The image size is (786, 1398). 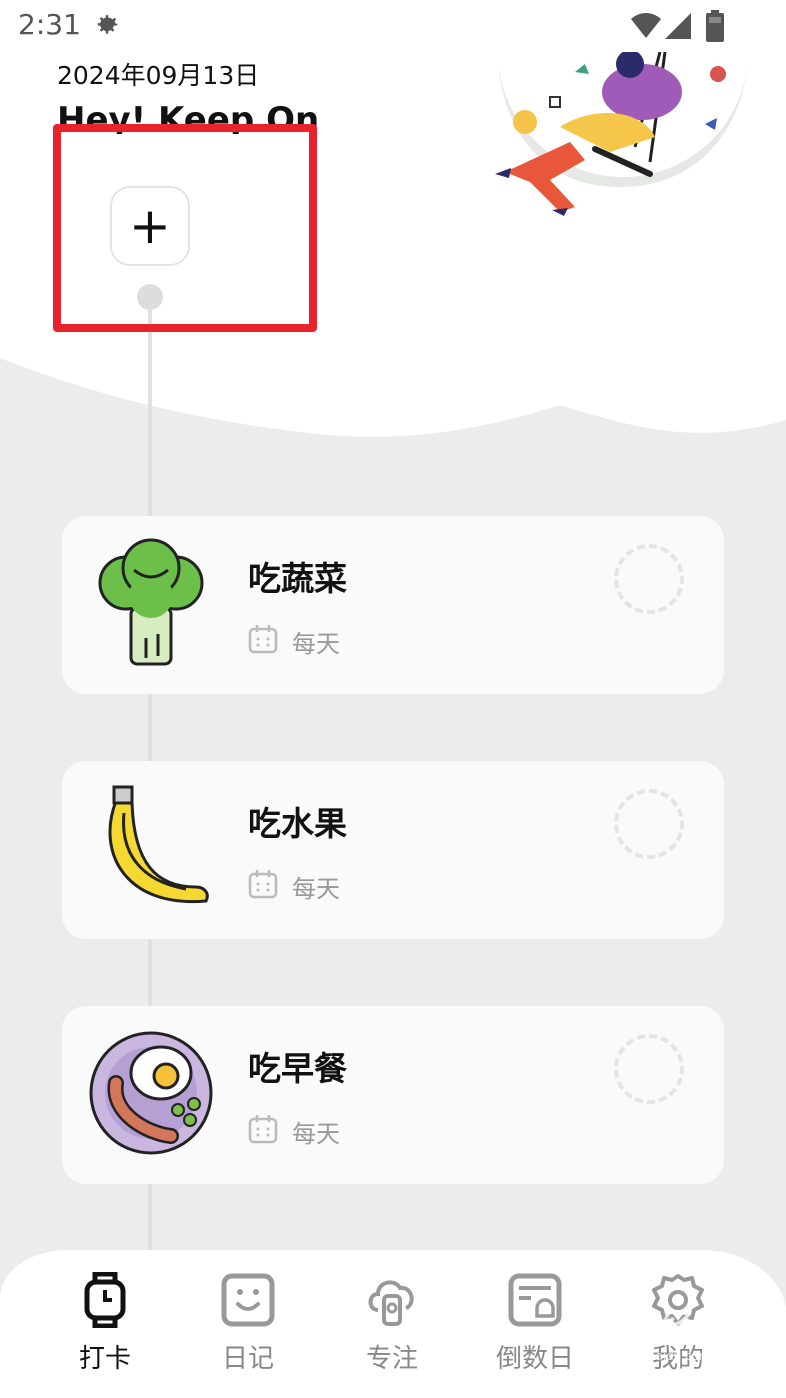 What do you see at coordinates (248, 1300) in the screenshot?
I see `smile-note-icon` at bounding box center [248, 1300].